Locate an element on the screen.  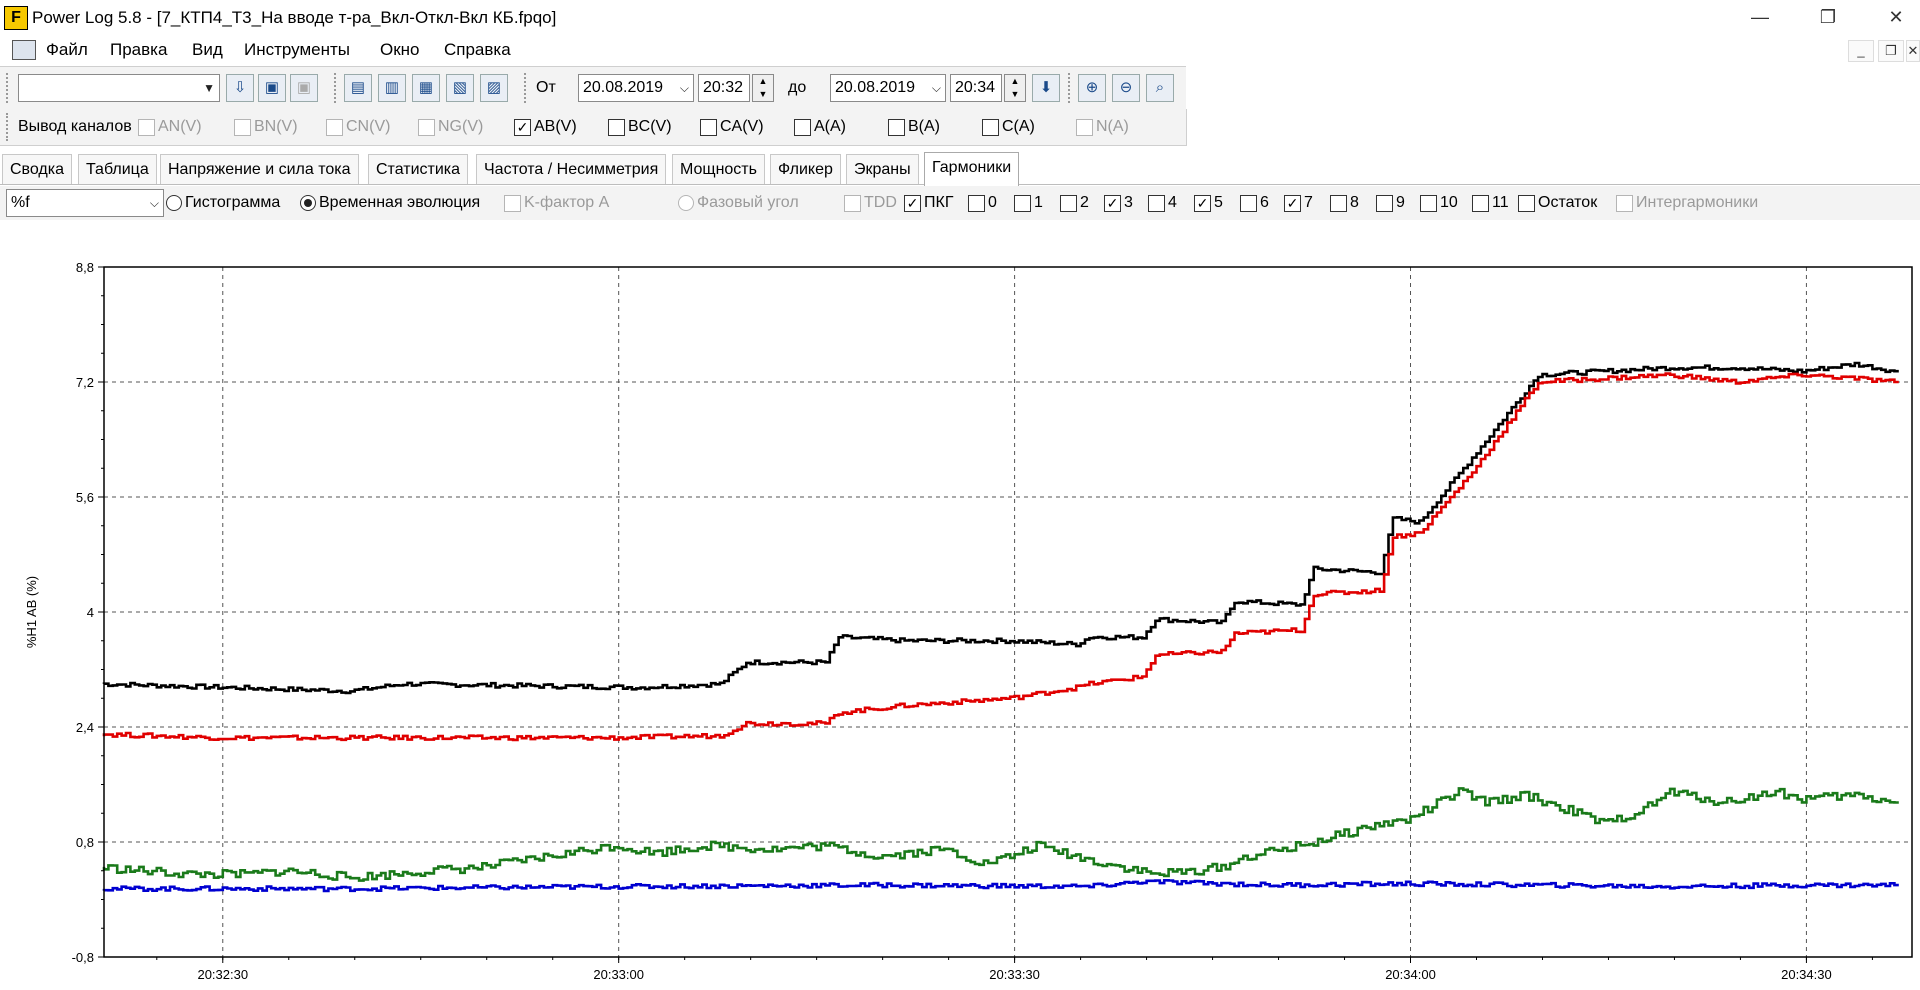
menu-file: Файл is located at coordinates (67, 50).